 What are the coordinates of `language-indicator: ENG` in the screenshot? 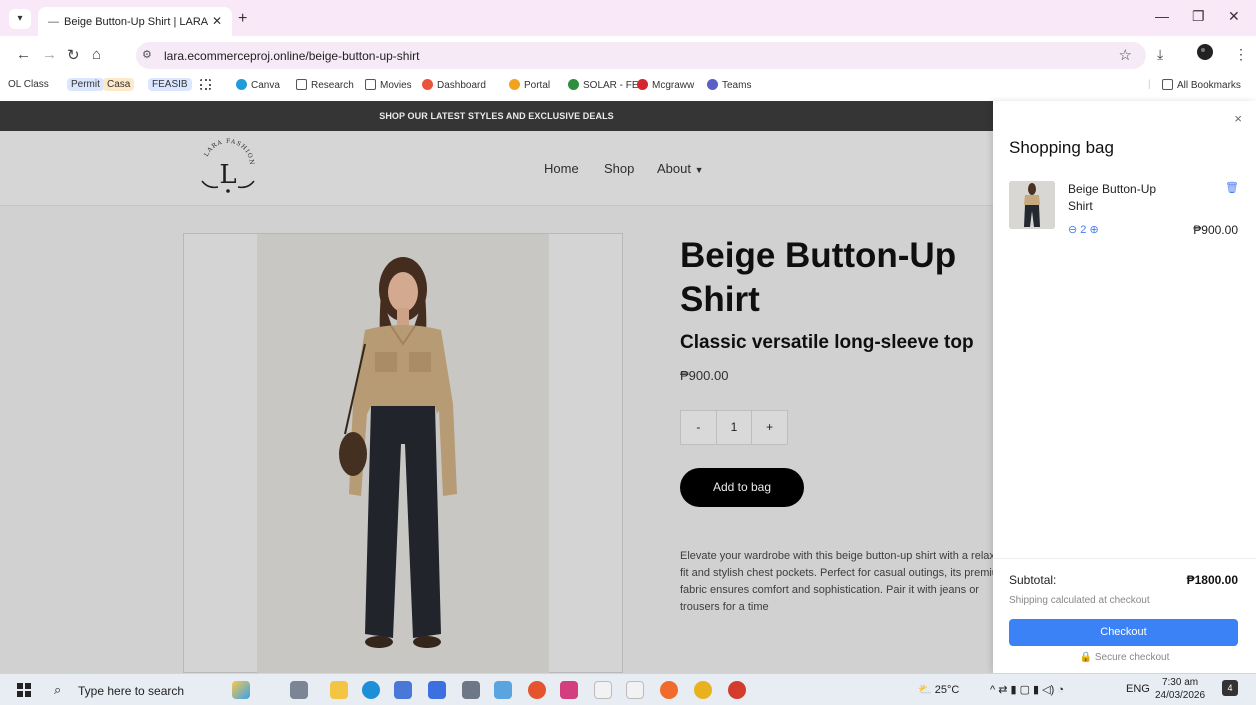 It's located at (1138, 689).